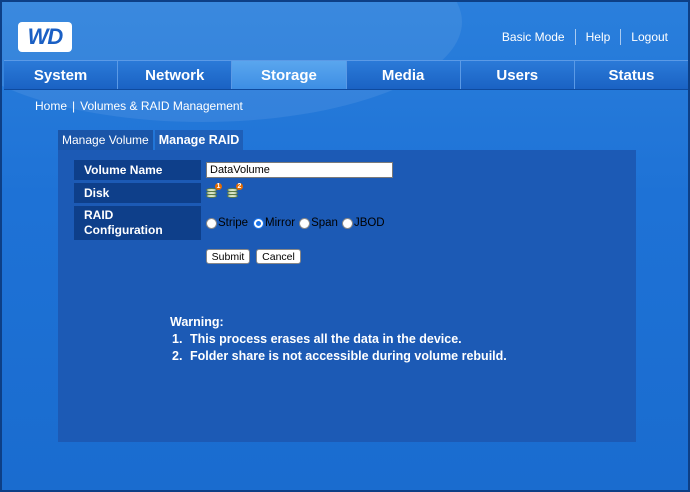 The image size is (690, 492). Describe the element at coordinates (228, 256) in the screenshot. I see `submit-button: Submit` at that location.